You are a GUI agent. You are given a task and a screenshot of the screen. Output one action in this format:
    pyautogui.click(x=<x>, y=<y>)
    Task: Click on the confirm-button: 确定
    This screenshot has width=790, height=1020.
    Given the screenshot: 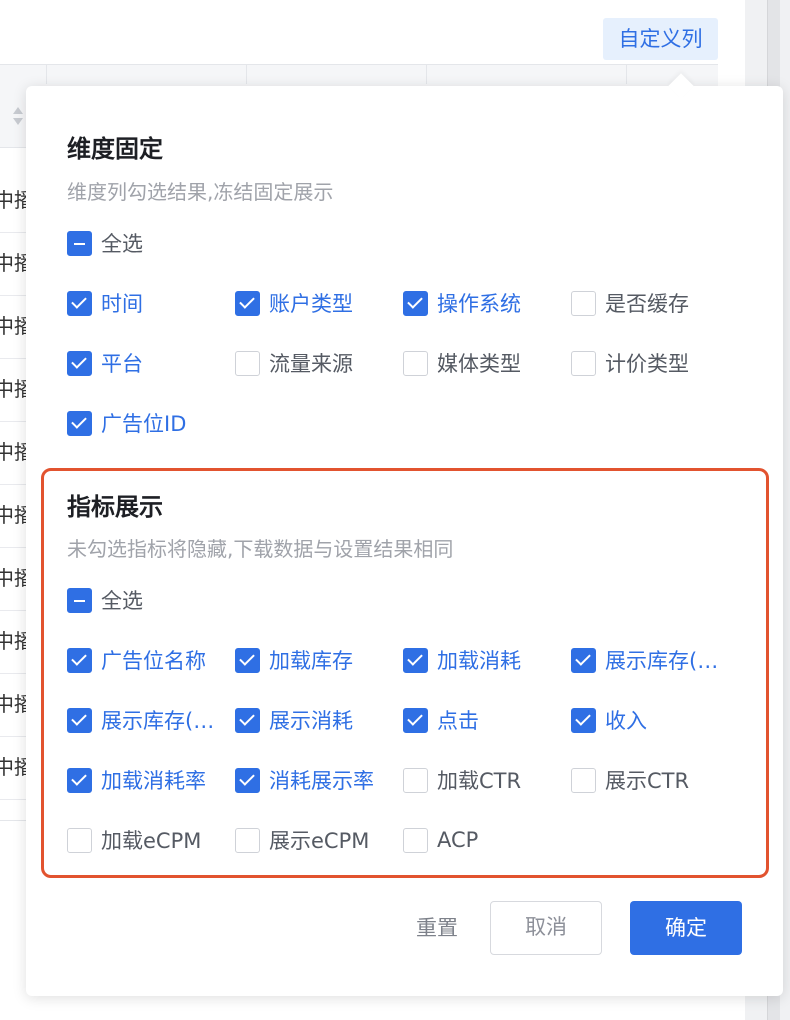 What is the action you would take?
    pyautogui.click(x=686, y=928)
    